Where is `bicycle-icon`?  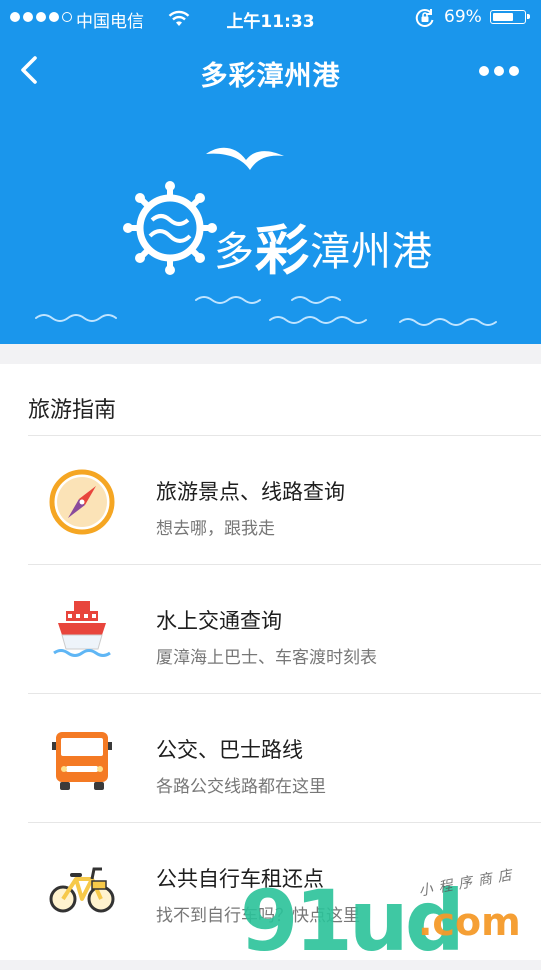
bicycle-icon is located at coordinates (82, 890).